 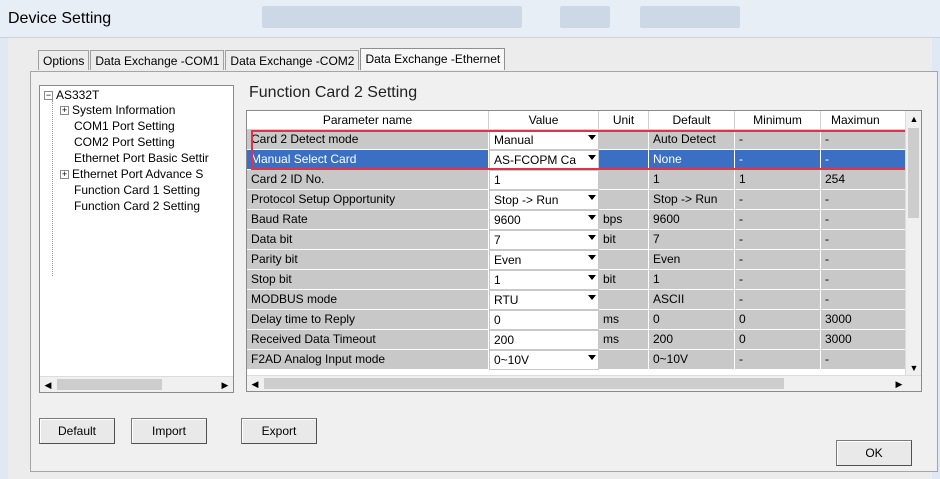 I want to click on default-cell: 0~10V, so click(x=692, y=360).